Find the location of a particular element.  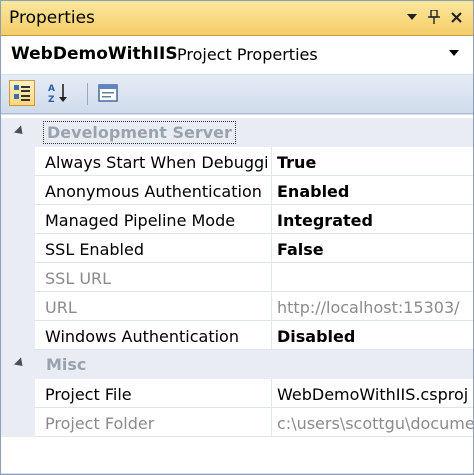

property-value: Integrated is located at coordinates (375, 220).